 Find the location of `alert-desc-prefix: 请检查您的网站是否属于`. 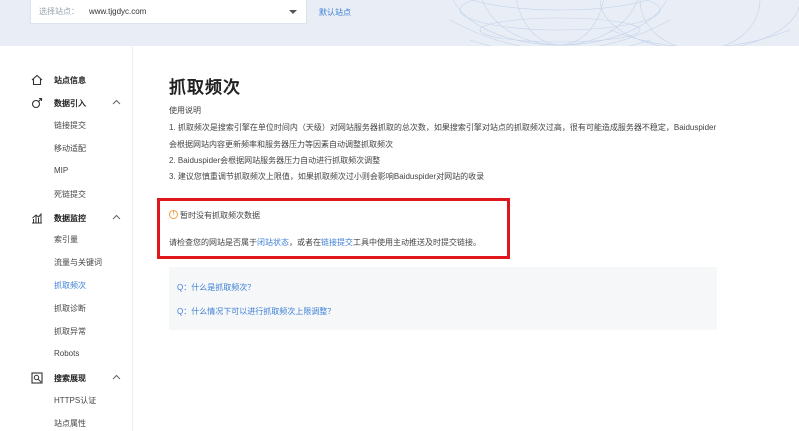

alert-desc-prefix: 请检查您的网站是否属于 is located at coordinates (213, 242).